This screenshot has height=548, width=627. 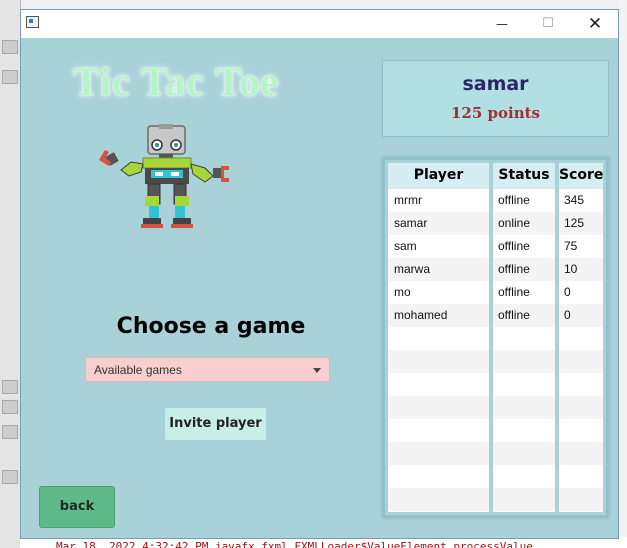 I want to click on robot-icon, so click(x=164, y=176).